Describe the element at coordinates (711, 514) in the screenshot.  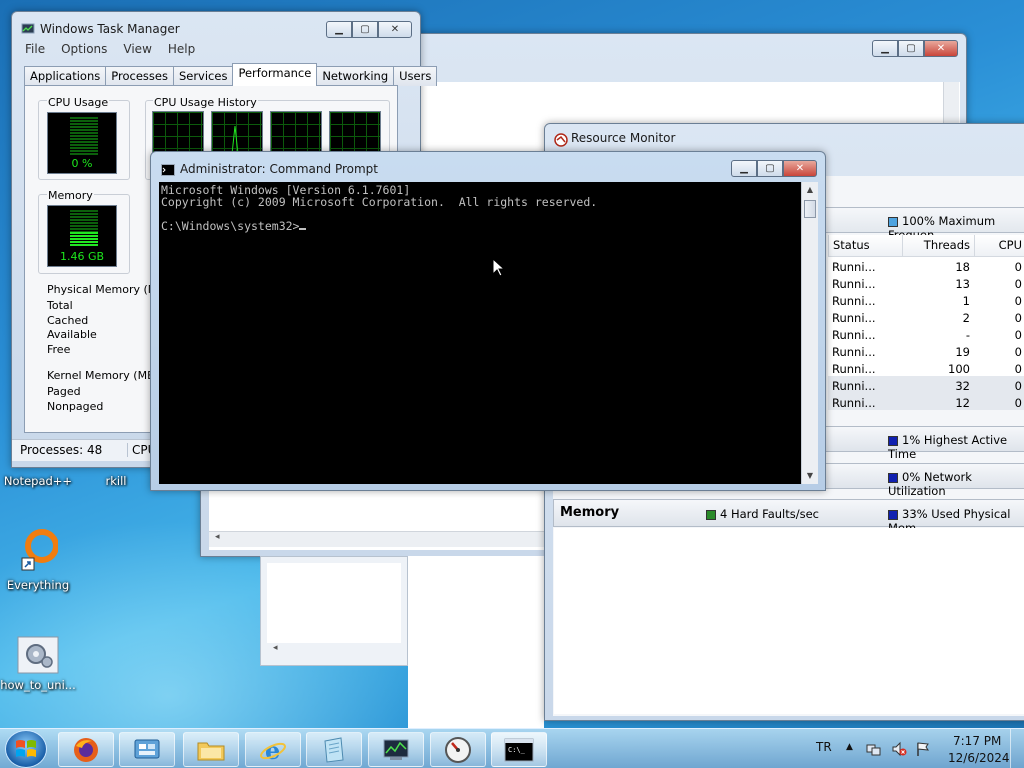
I see `hard-faults-swatch` at that location.